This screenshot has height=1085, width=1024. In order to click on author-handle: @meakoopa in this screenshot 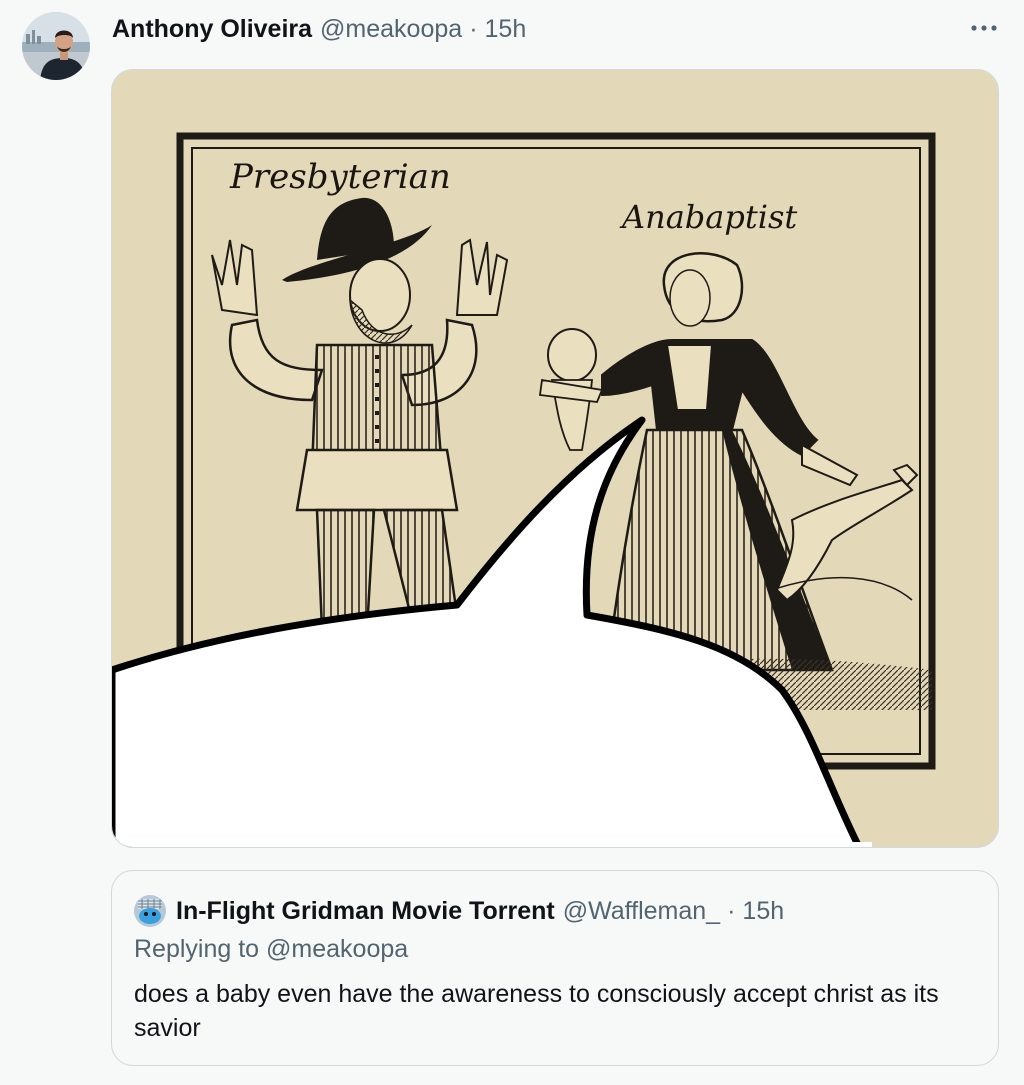, I will do `click(391, 29)`.